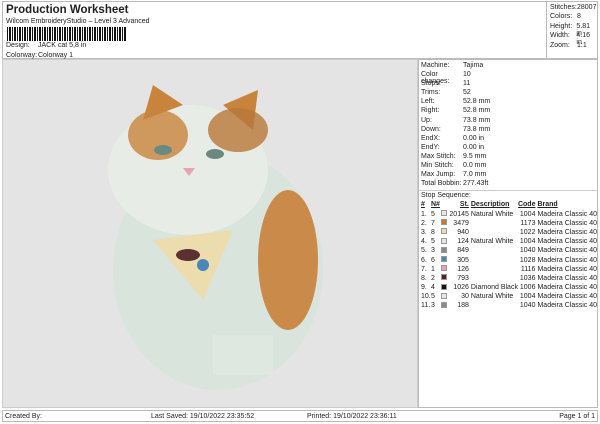 This screenshot has width=600, height=424. I want to click on table-row: 8. 2 793 1036 Madeira Classic 40, so click(509, 278).